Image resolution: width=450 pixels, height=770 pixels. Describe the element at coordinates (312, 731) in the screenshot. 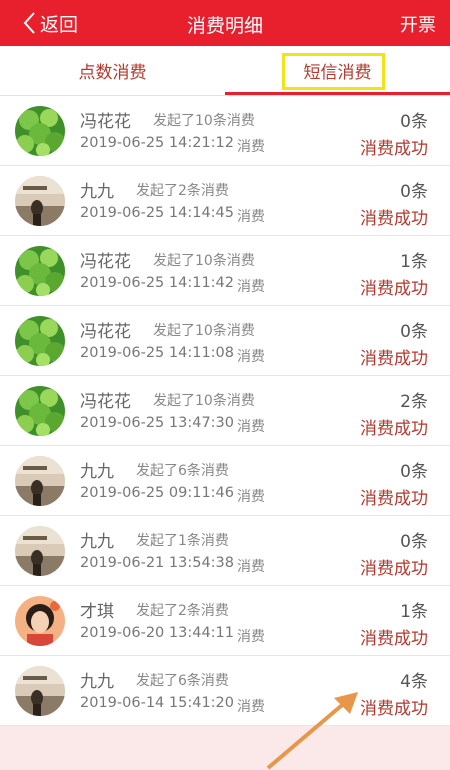

I see `annotation-arrow-icon` at that location.